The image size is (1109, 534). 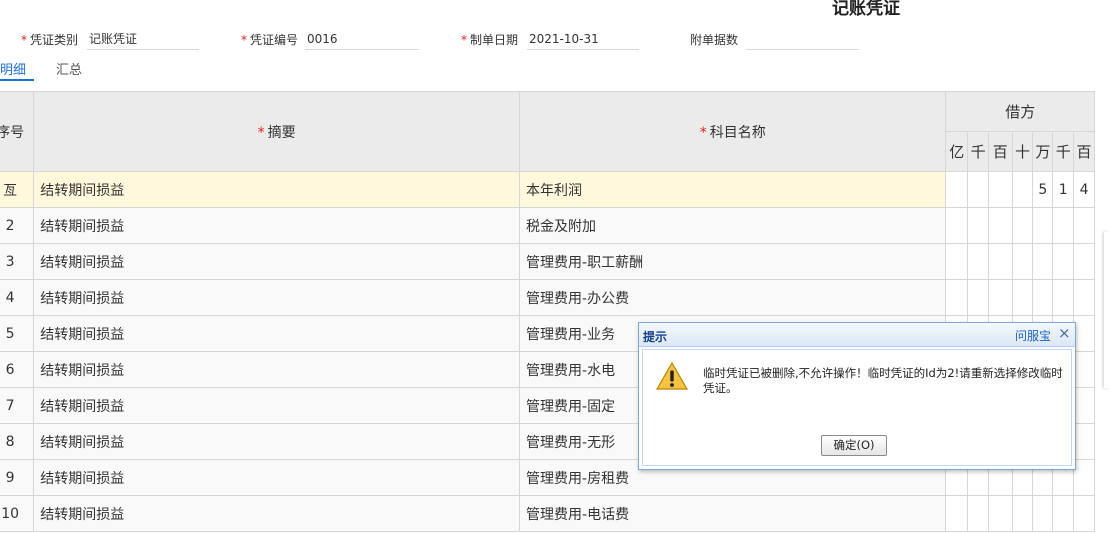 I want to click on row-seq-cell: 7, so click(x=17, y=405).